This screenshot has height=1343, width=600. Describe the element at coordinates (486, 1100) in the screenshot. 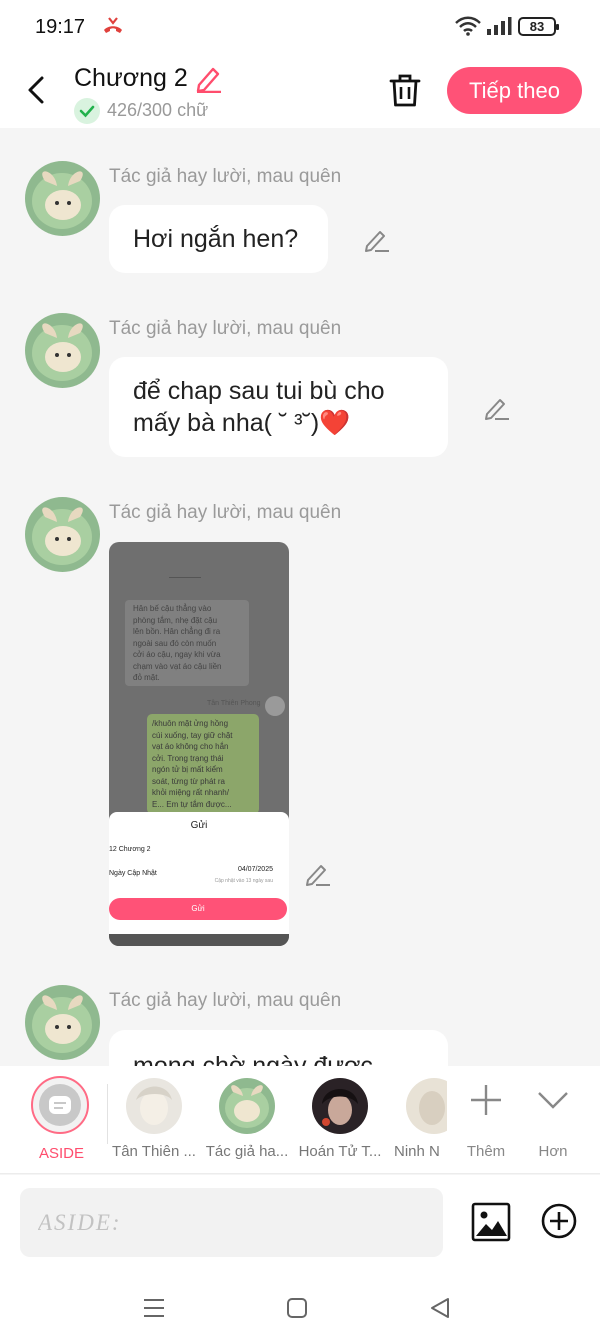

I see `plus-icon` at that location.